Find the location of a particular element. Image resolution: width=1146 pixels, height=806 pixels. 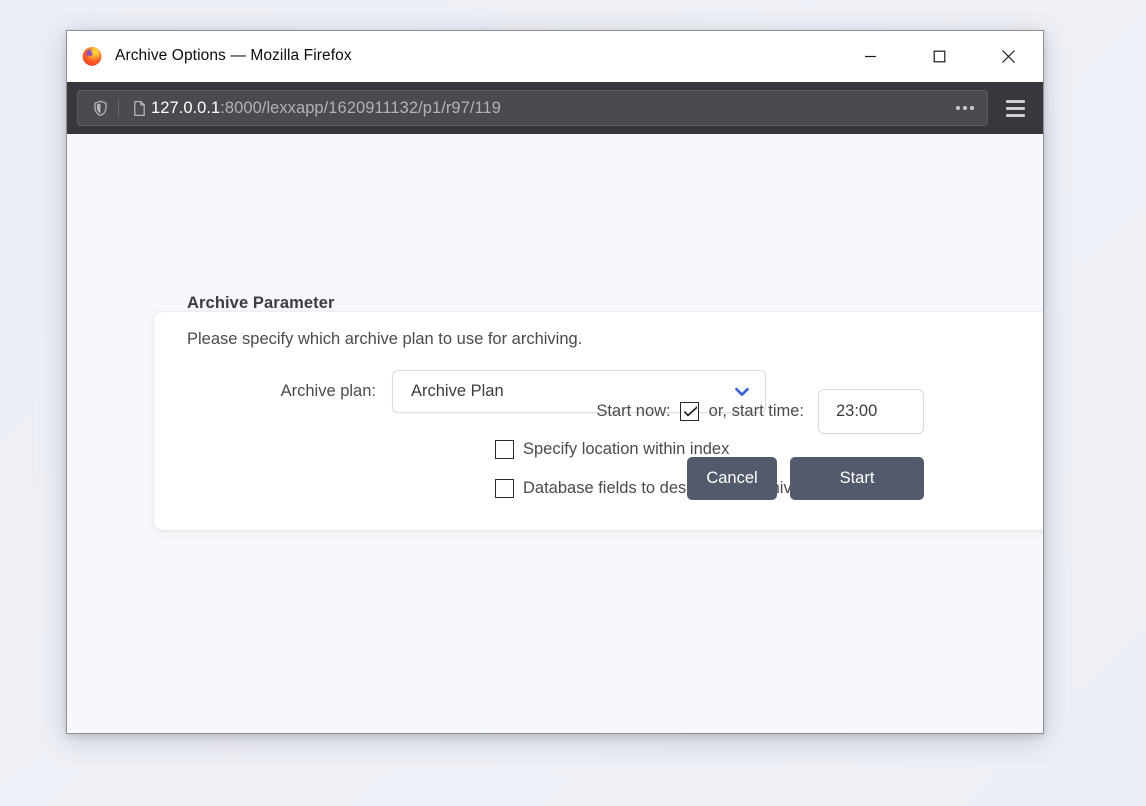

schedule-row: Start now: or, start time: 23:00 is located at coordinates (760, 411).